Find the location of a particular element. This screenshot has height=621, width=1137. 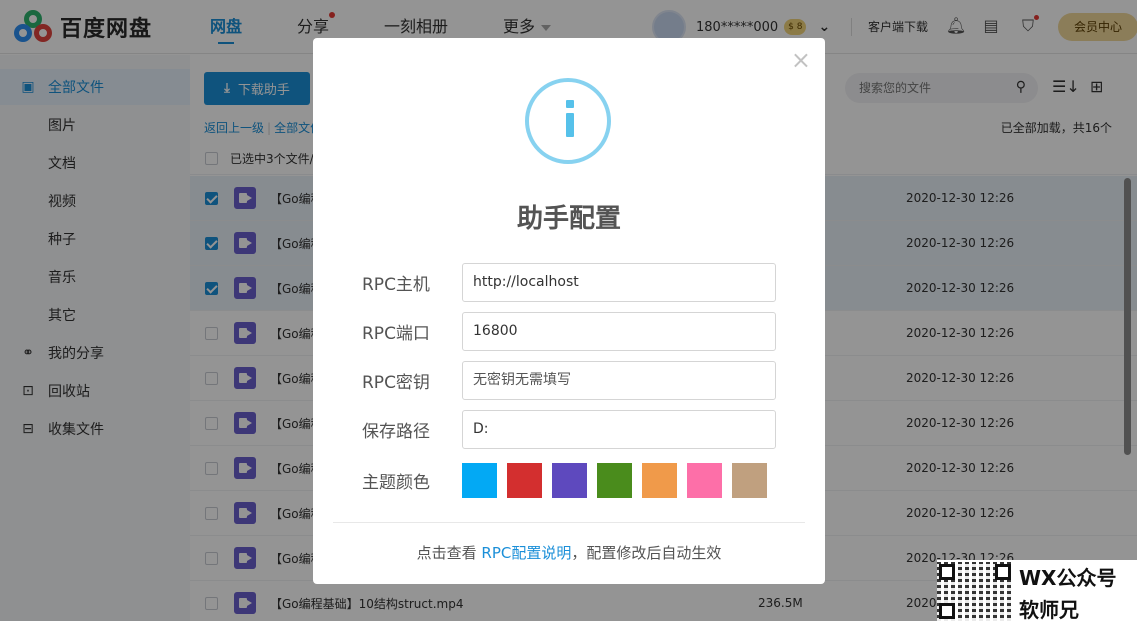

watermark-line-2: 软师兄 is located at coordinates (1049, 609).